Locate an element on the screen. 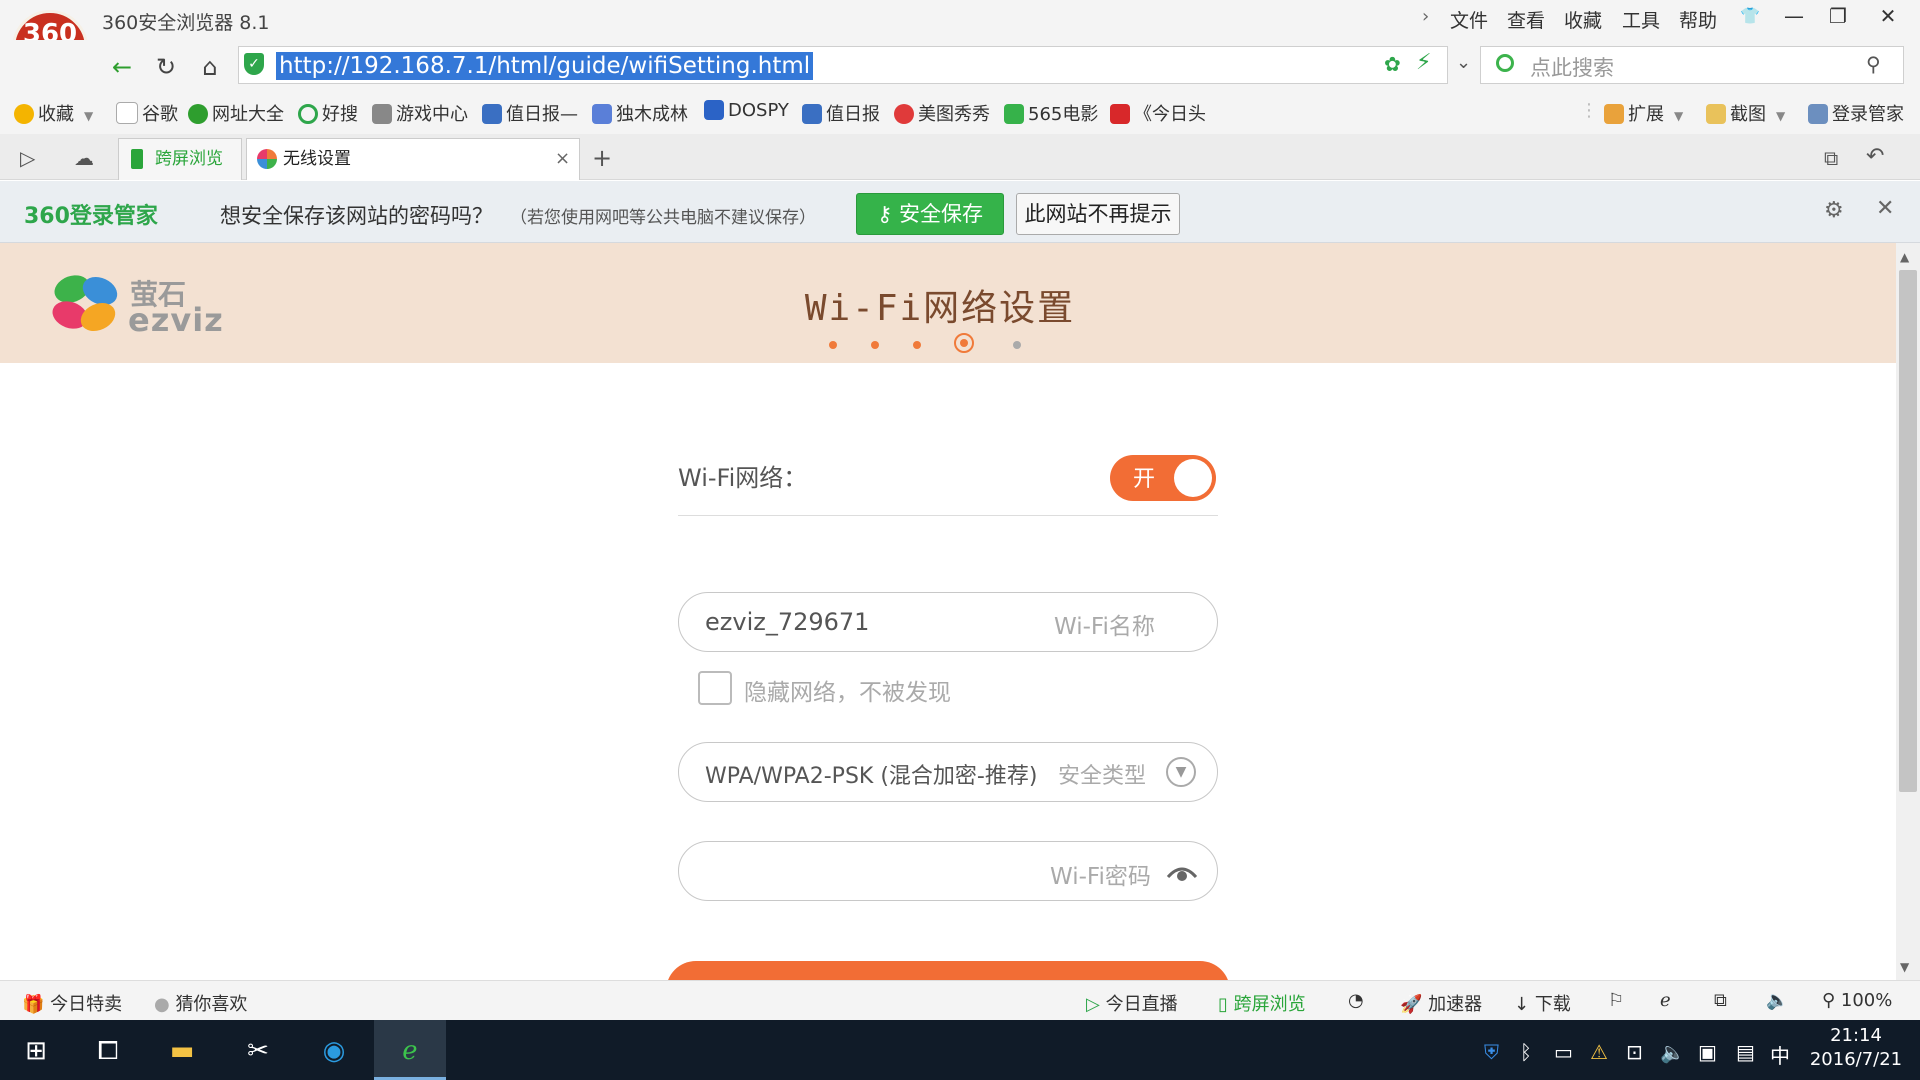 Image resolution: width=1920 pixels, height=1080 pixels. eye-icon is located at coordinates (1182, 872).